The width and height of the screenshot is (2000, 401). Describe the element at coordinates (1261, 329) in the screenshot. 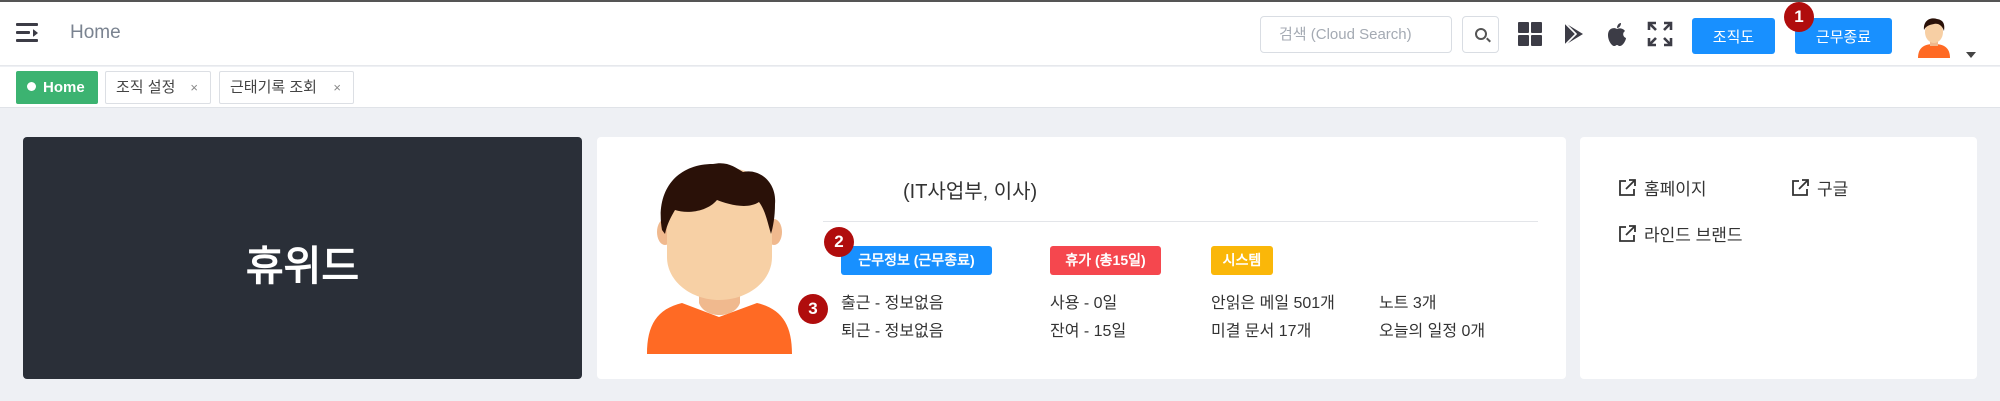

I see `pending-docs-count: 미결 문서 17개` at that location.